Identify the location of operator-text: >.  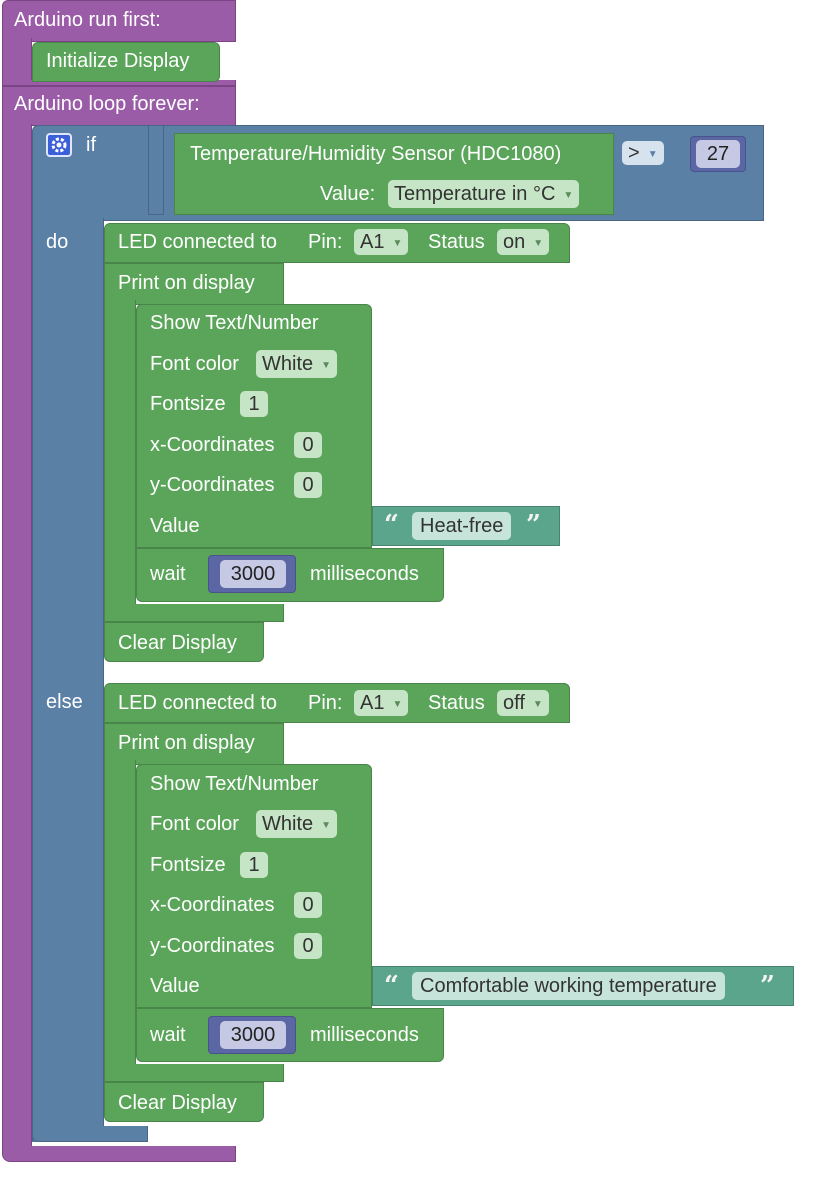
(634, 153).